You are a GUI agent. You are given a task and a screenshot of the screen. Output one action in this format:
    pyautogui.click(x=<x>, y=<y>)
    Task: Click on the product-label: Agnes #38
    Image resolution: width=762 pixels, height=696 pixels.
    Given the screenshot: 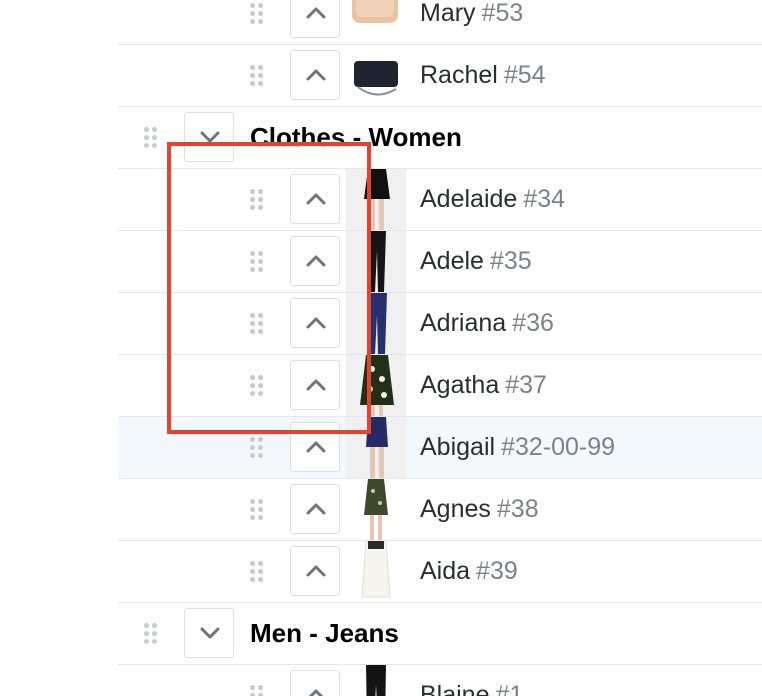 What is the action you would take?
    pyautogui.click(x=479, y=509)
    